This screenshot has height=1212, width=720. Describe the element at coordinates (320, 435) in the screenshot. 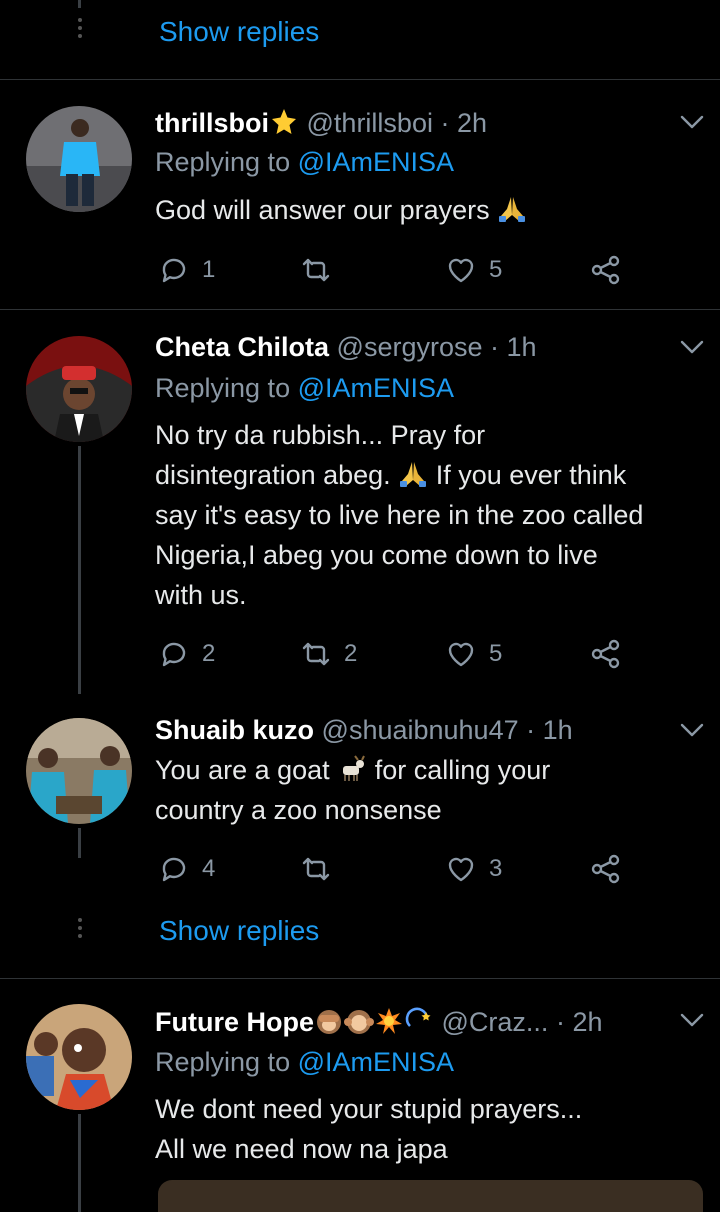

I see `tweet-text-line: No try da rubbish... Pray for` at that location.